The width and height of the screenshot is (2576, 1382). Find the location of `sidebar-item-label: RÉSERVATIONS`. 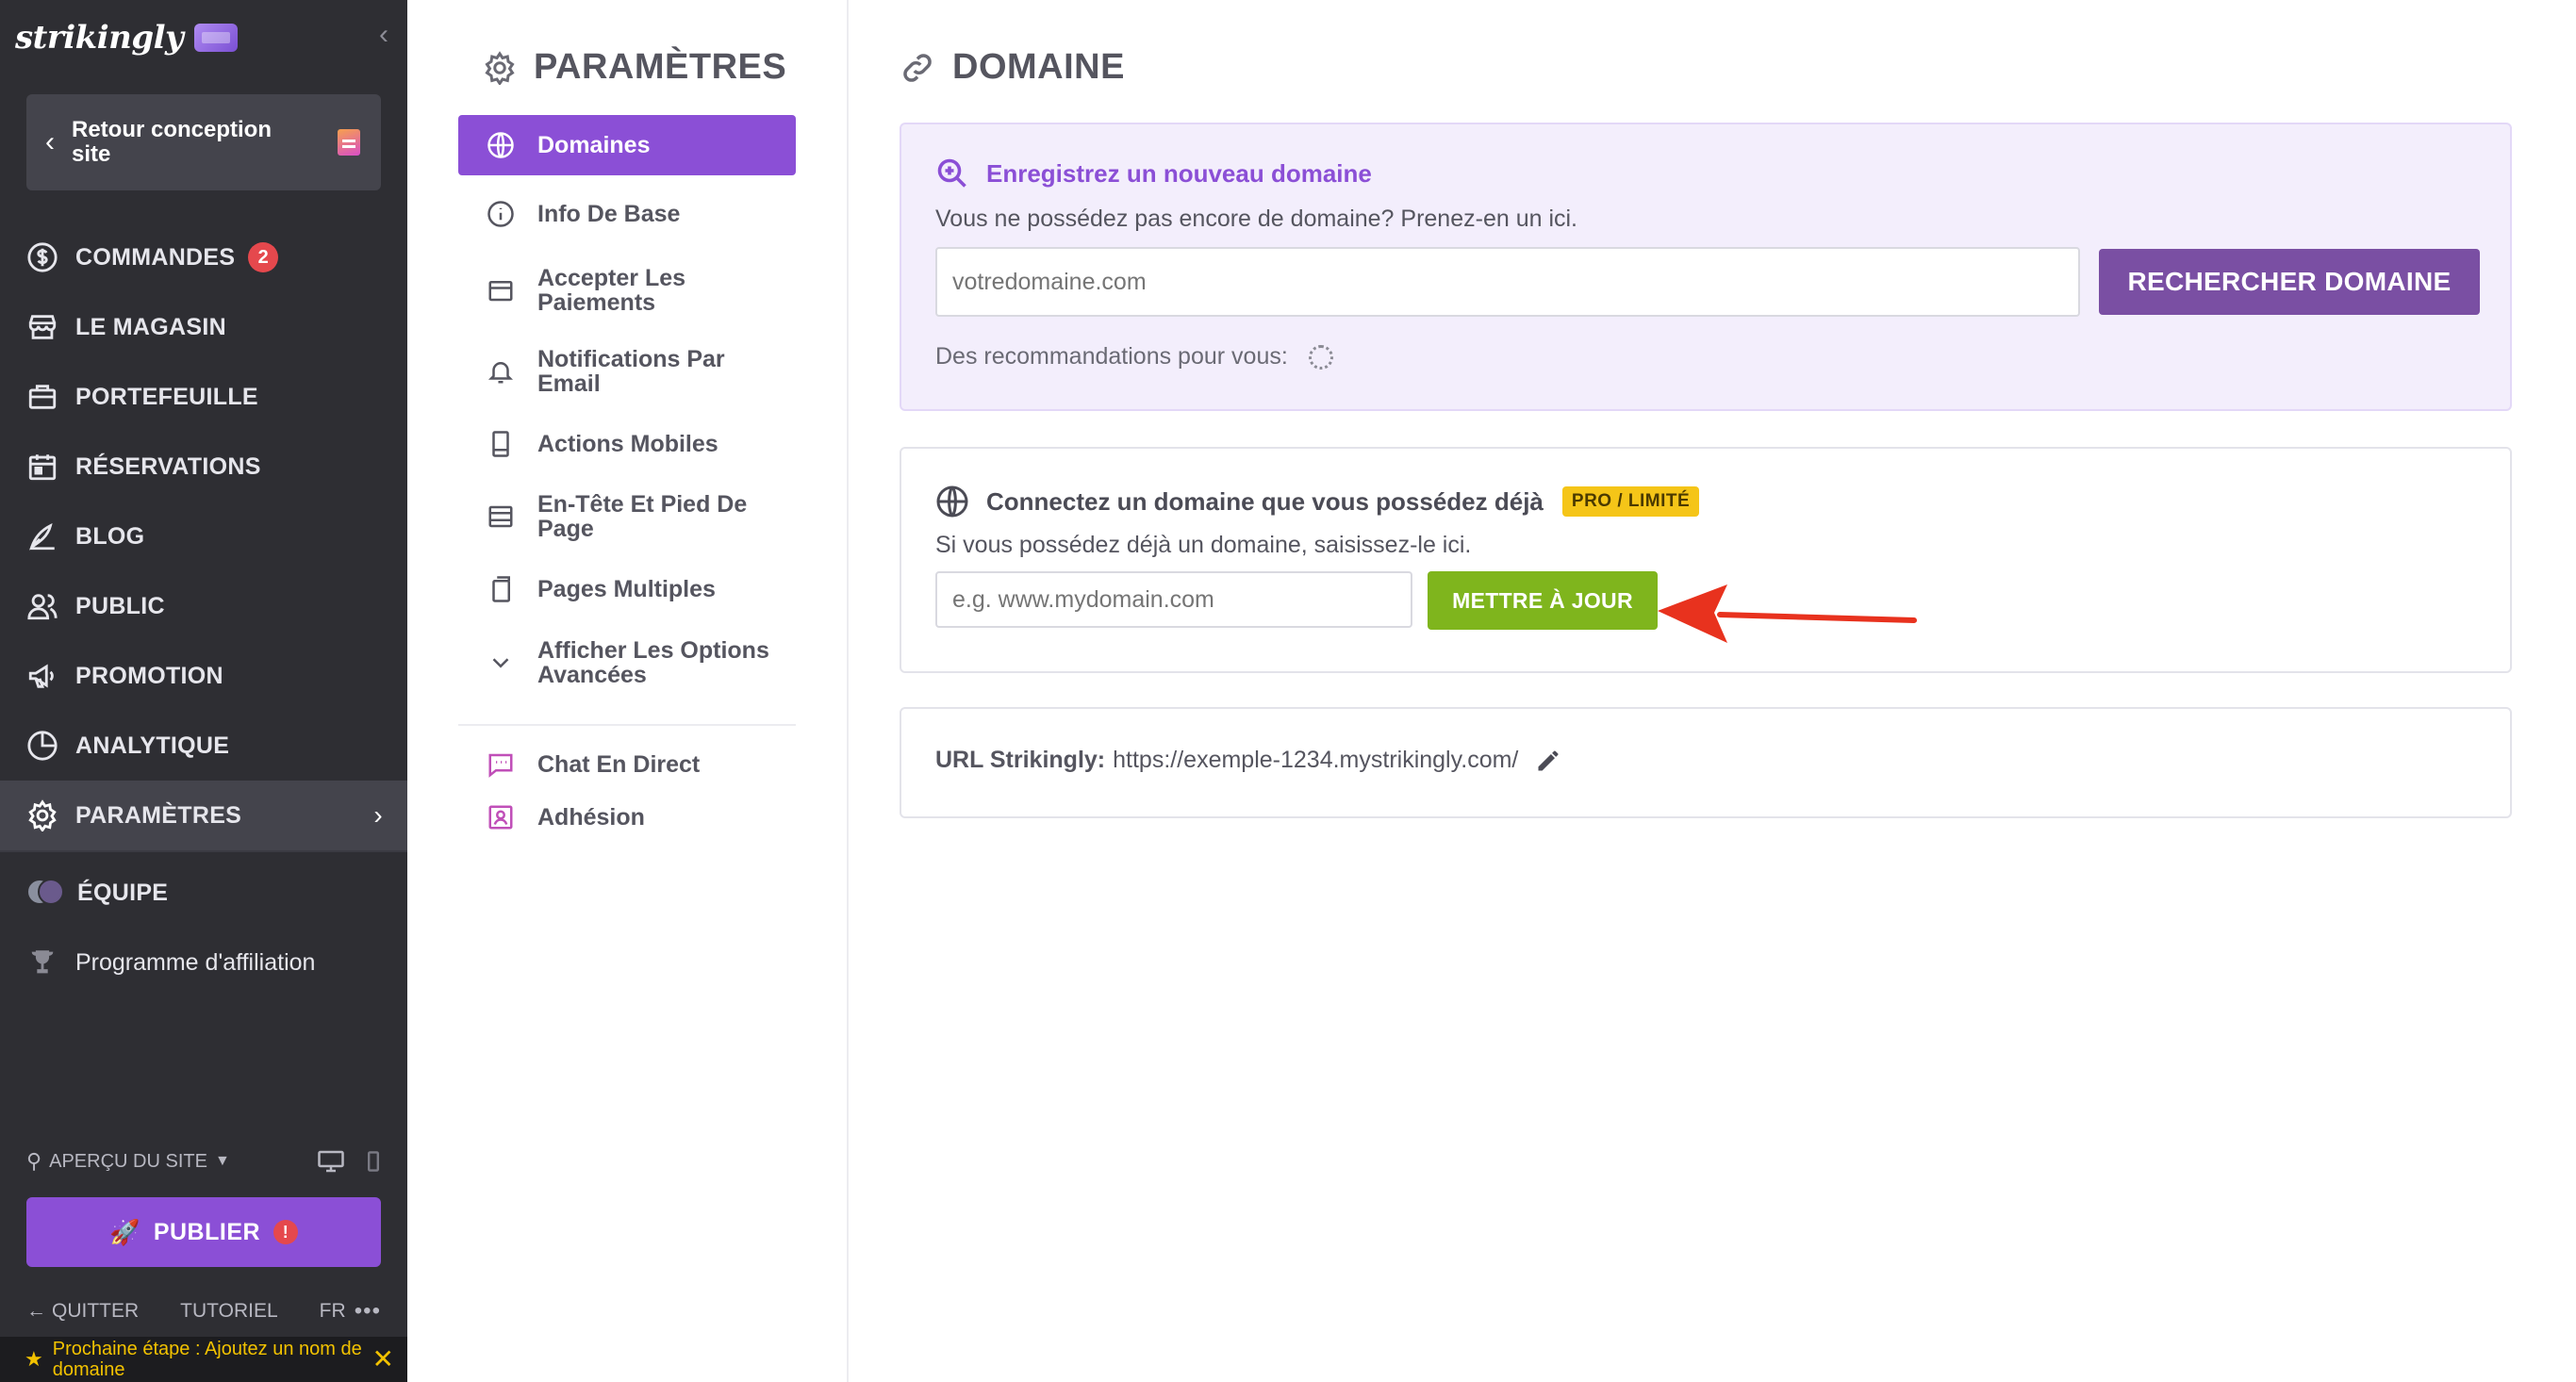

sidebar-item-label: RÉSERVATIONS is located at coordinates (168, 466).